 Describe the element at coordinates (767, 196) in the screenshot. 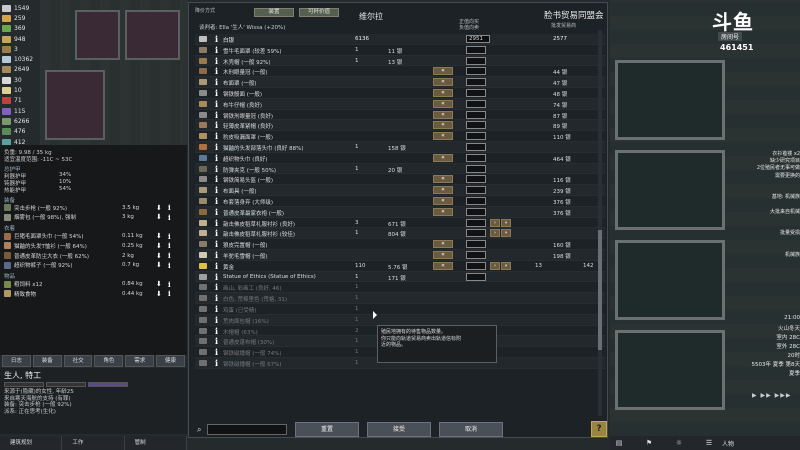

I see `alert-item: 基地: 机械族` at that location.